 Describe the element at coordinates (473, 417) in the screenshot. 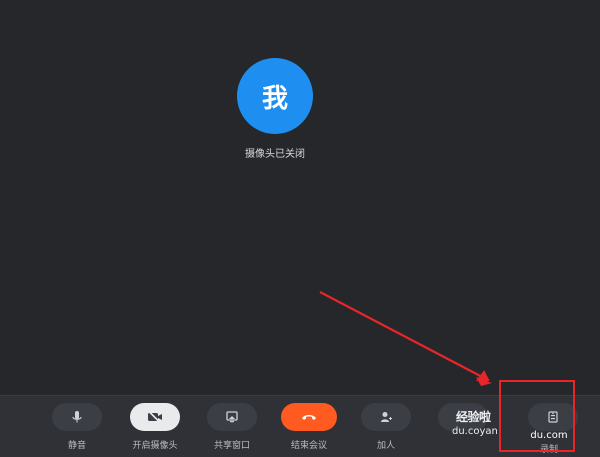

I see `watermark-top-text: 经验啦` at that location.